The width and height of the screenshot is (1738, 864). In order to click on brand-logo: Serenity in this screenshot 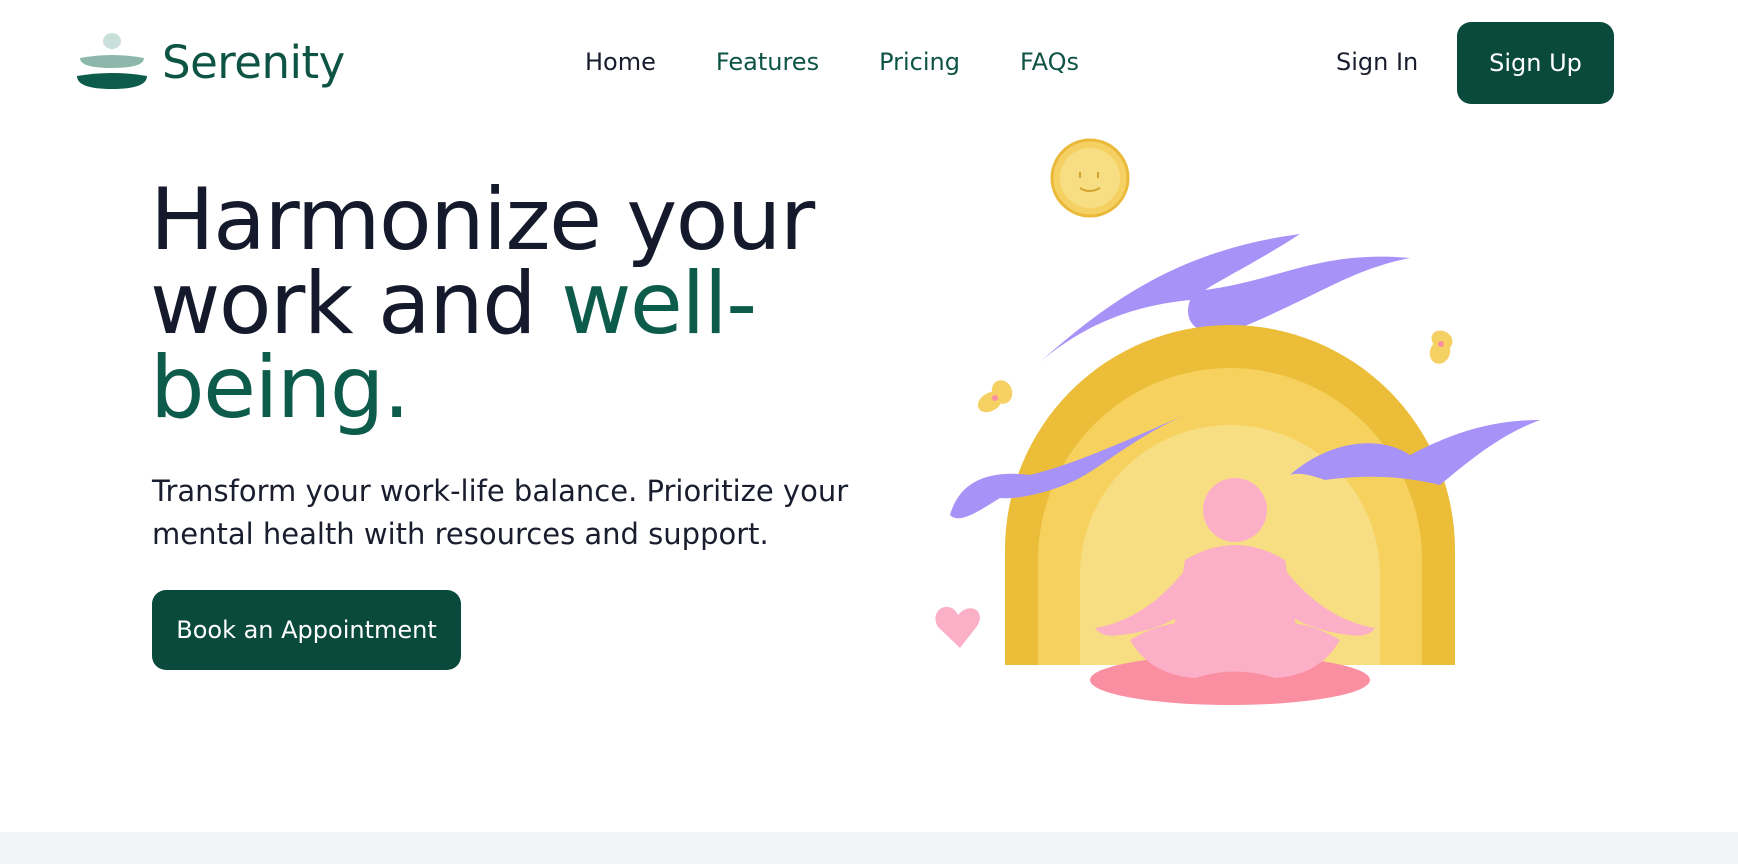, I will do `click(210, 62)`.